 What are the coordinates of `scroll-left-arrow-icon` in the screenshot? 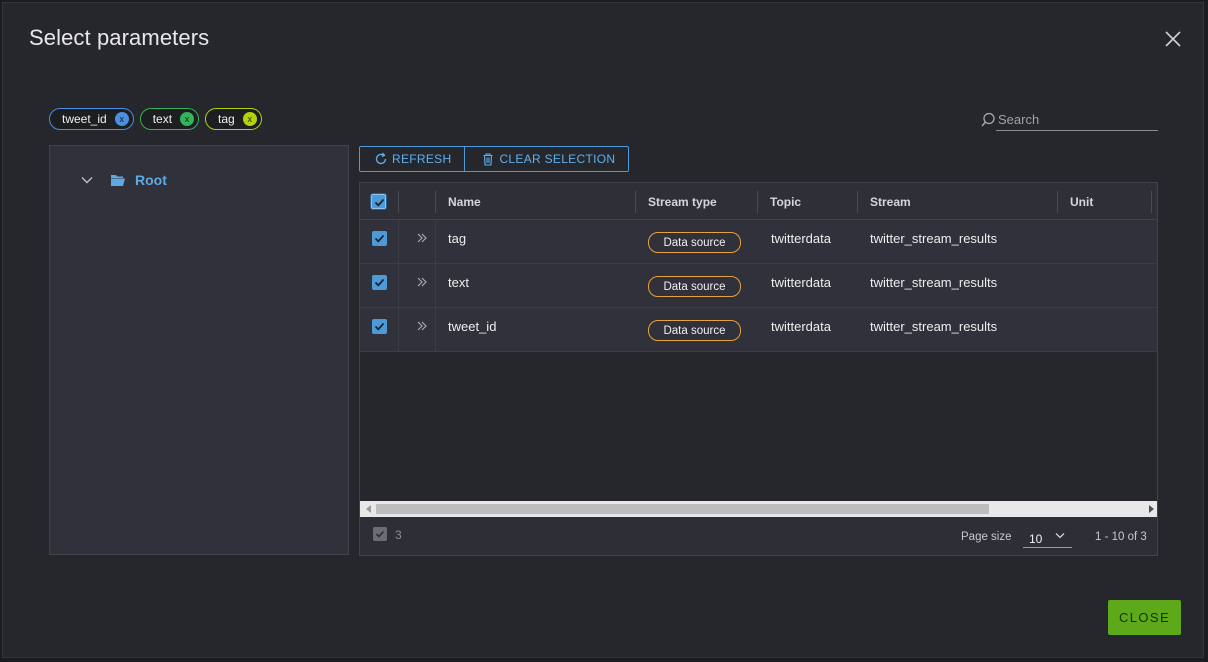 It's located at (368, 509).